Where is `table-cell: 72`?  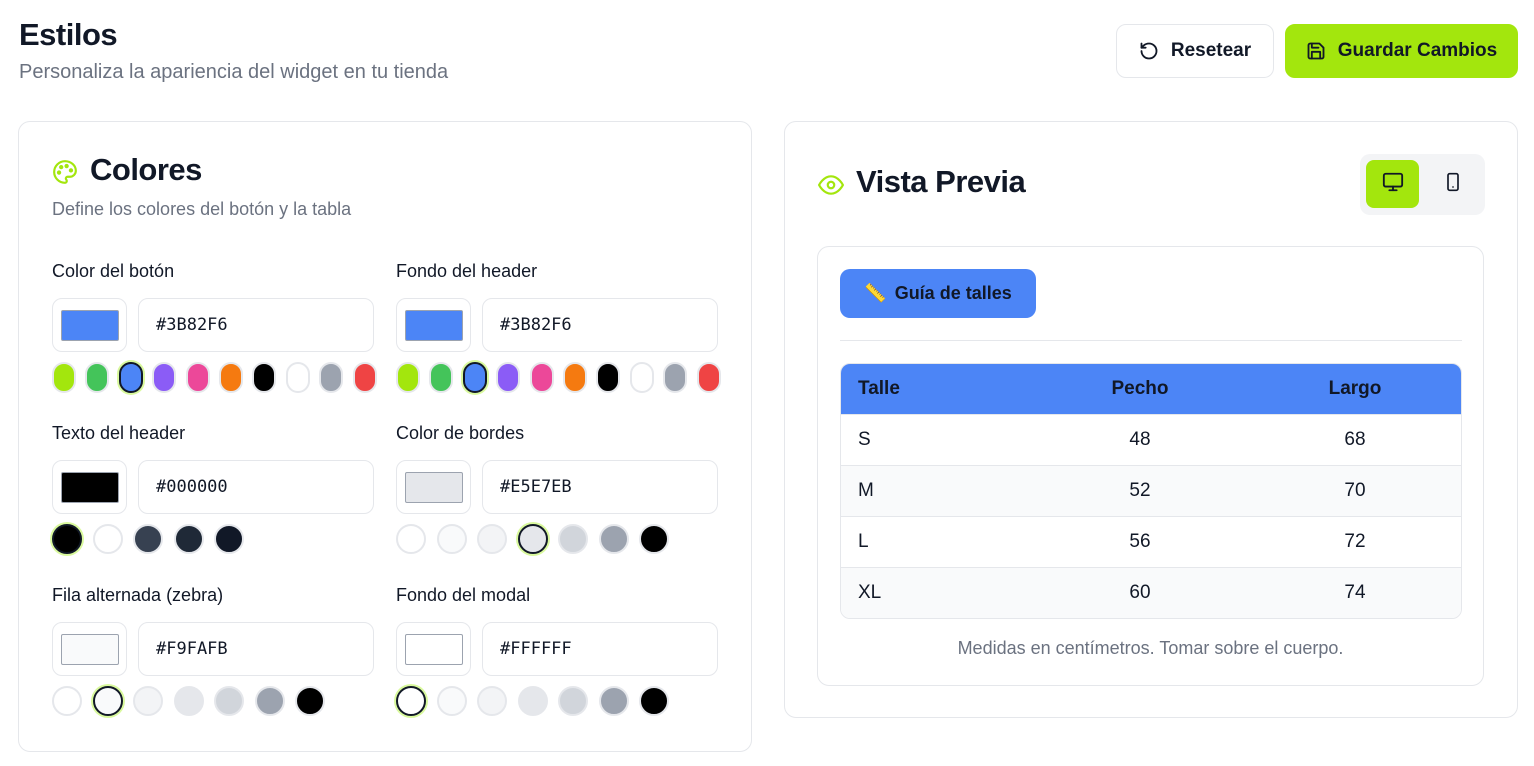
table-cell: 72 is located at coordinates (1355, 541).